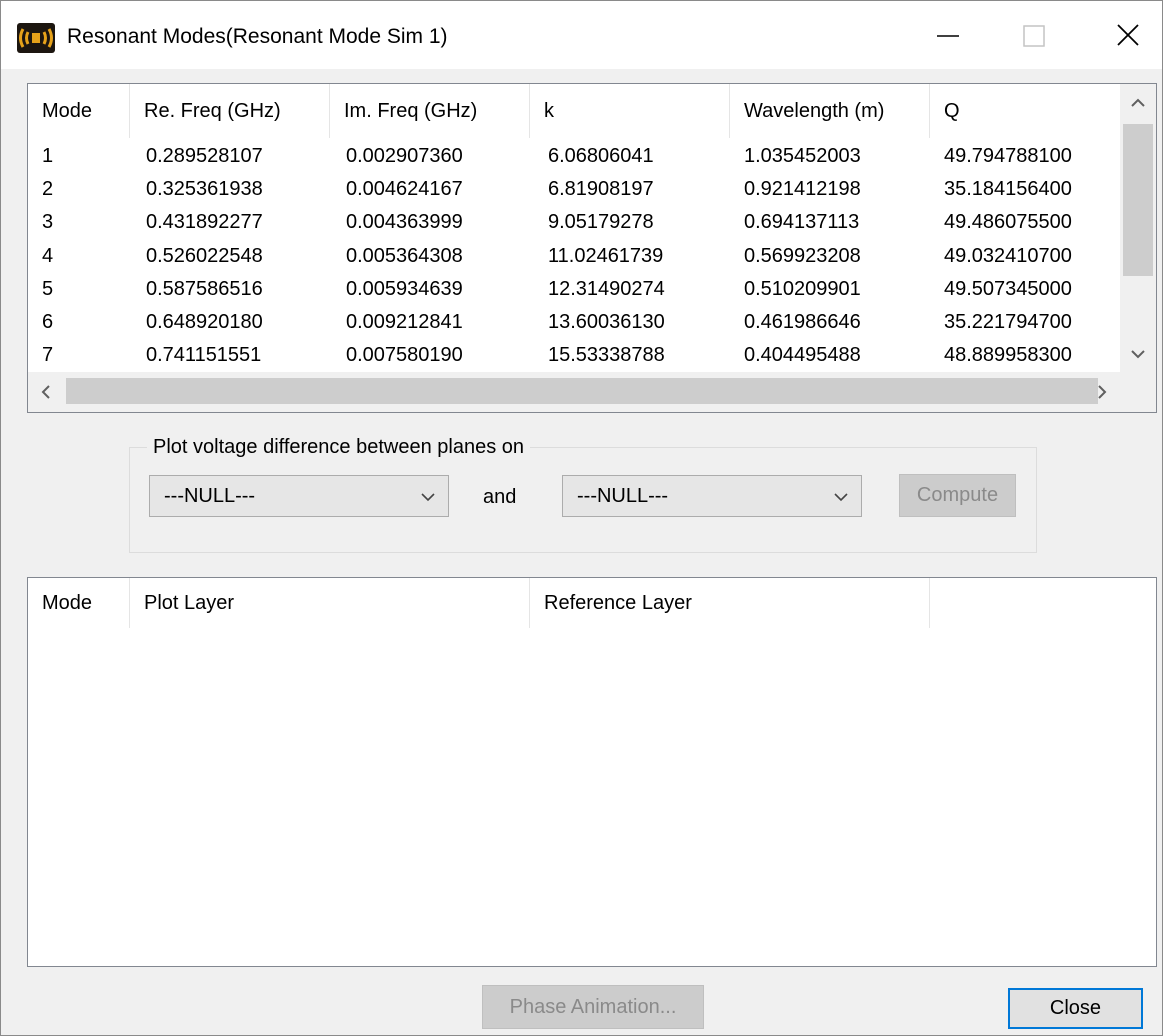 The width and height of the screenshot is (1163, 1036). I want to click on cell-k: 13.60036130, so click(606, 321).